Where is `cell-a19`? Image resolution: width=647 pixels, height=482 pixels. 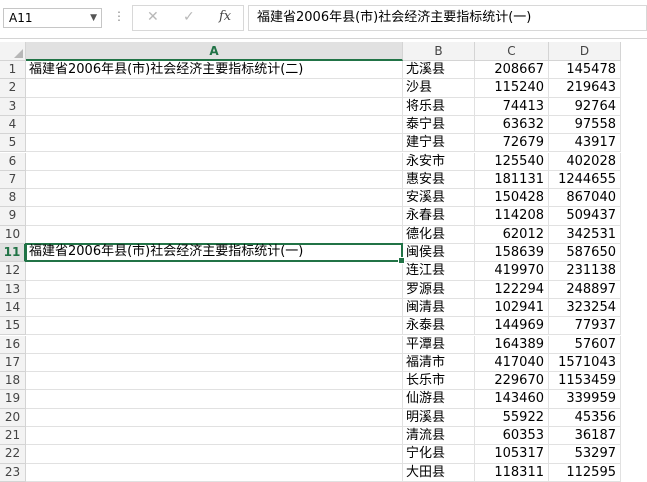
cell-a19 is located at coordinates (214, 399).